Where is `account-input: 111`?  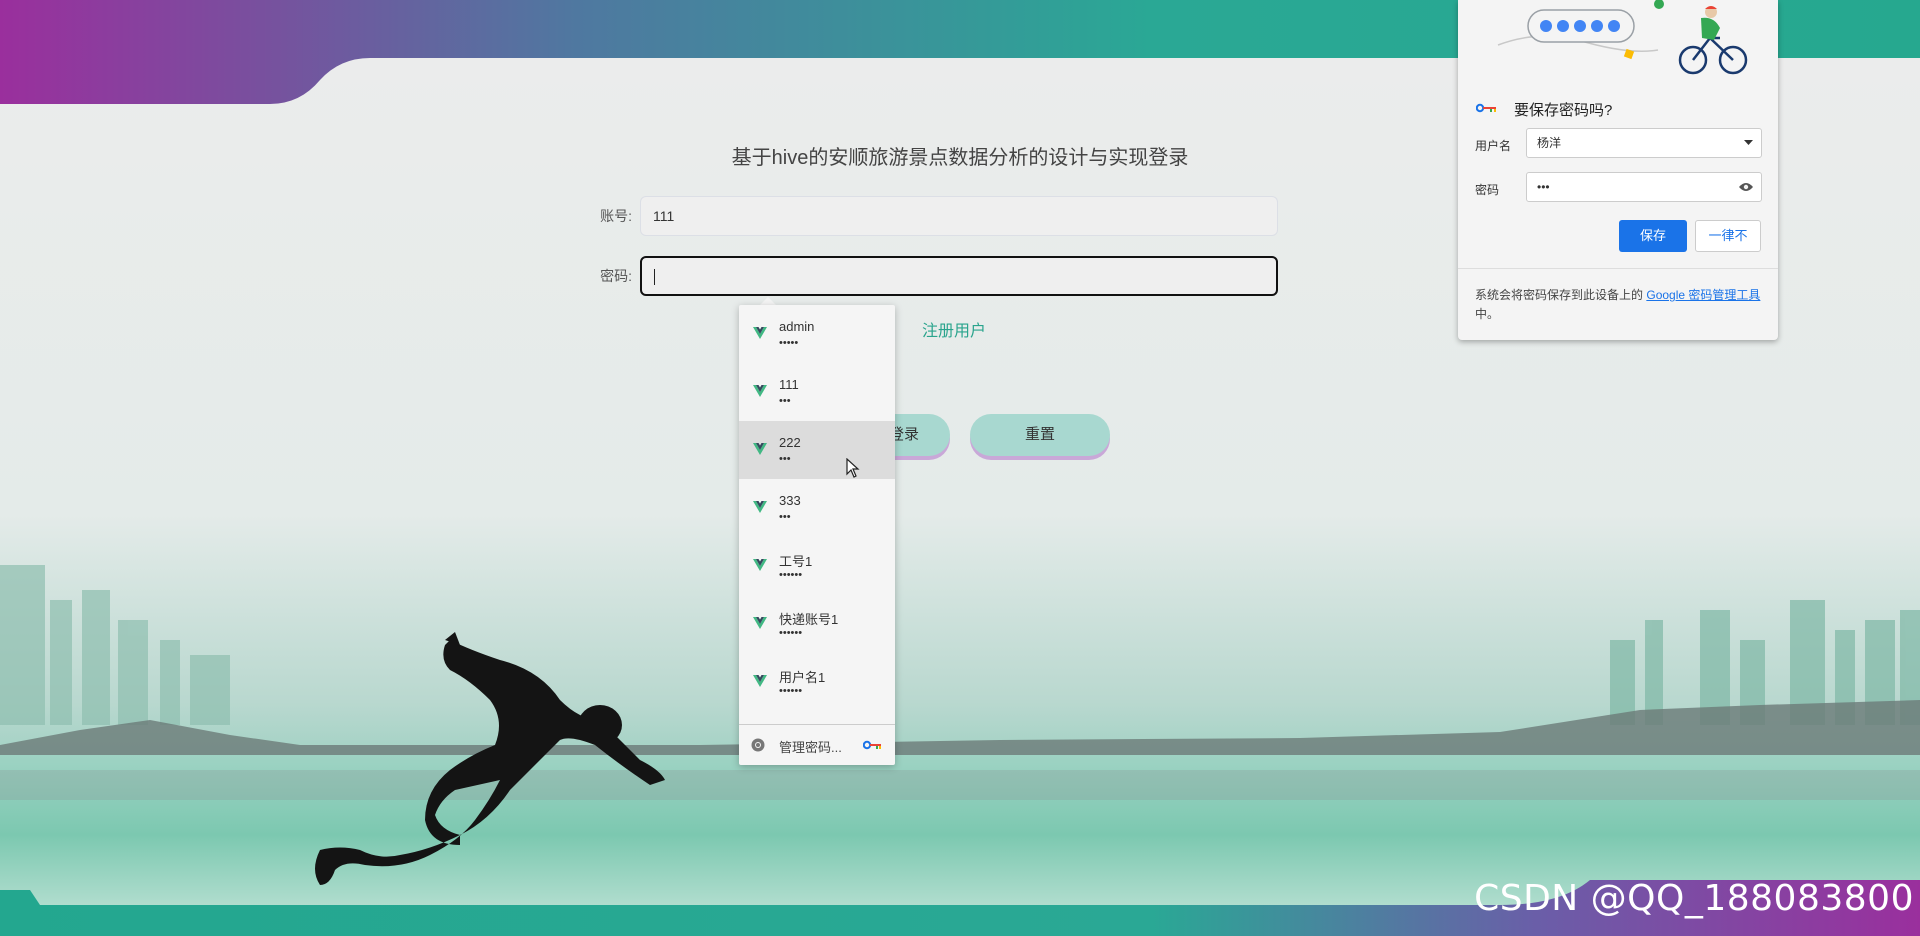 account-input: 111 is located at coordinates (959, 216).